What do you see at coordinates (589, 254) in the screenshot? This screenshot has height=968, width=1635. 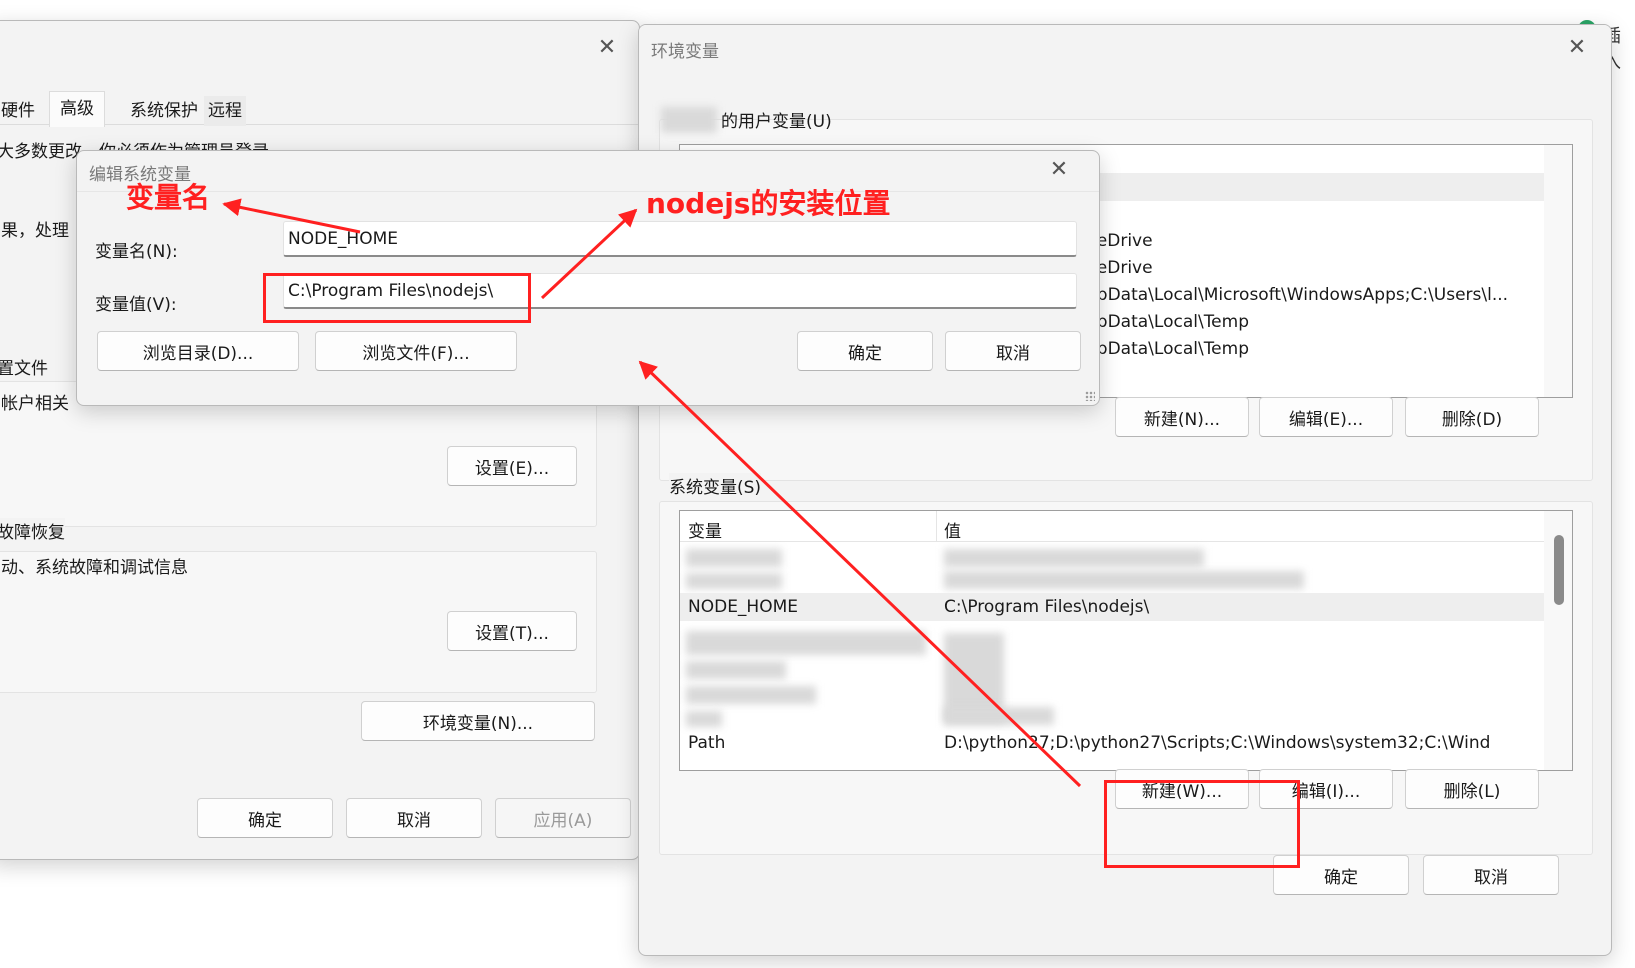 I see `arrow-to-install-path` at bounding box center [589, 254].